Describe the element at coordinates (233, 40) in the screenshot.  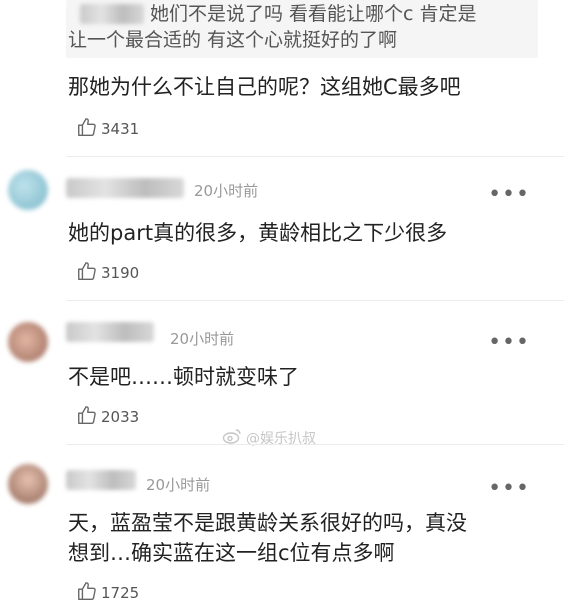
I see `quoted-text-line-2: 让一个最合适的 有这个心就挺好的了啊` at that location.